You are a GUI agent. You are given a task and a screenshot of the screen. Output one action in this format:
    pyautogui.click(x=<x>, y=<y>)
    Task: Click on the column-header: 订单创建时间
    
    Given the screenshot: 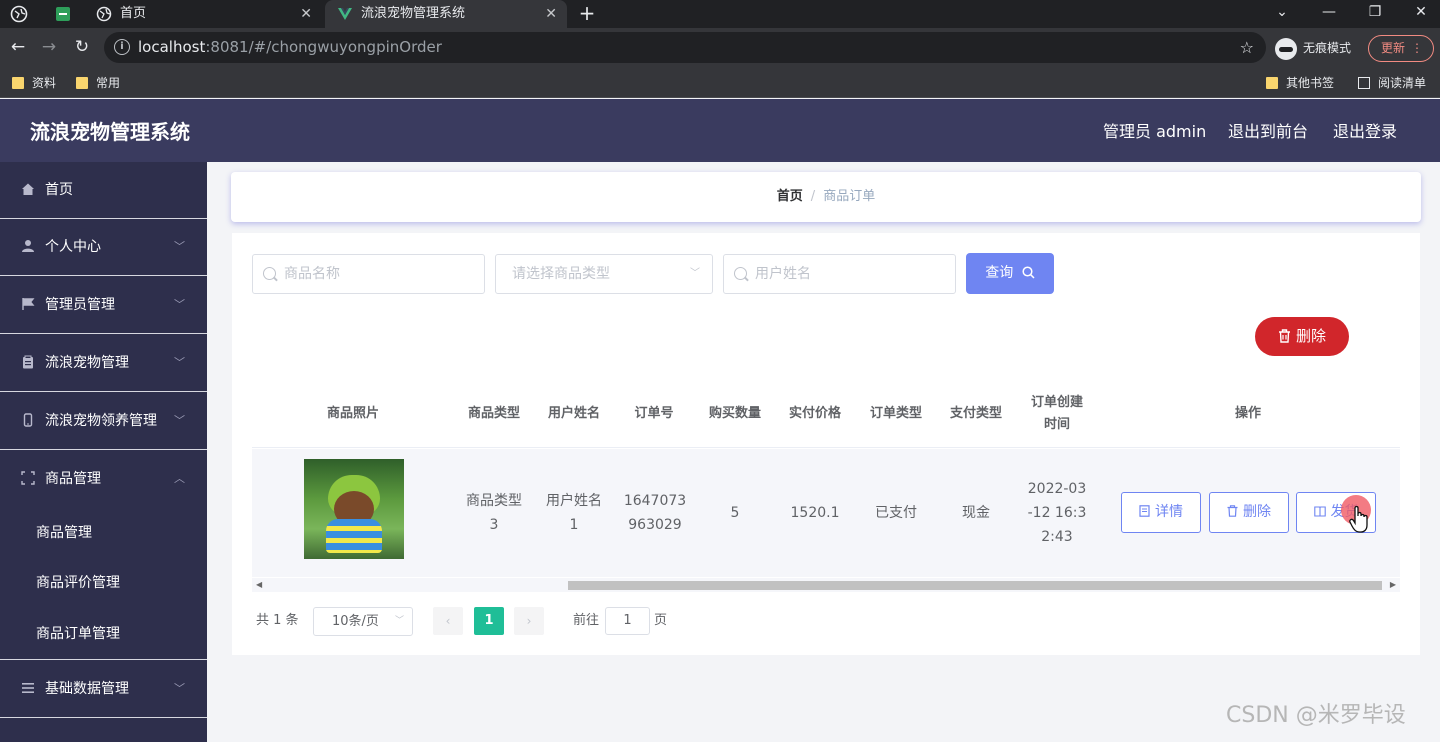 What is the action you would take?
    pyautogui.click(x=1056, y=413)
    